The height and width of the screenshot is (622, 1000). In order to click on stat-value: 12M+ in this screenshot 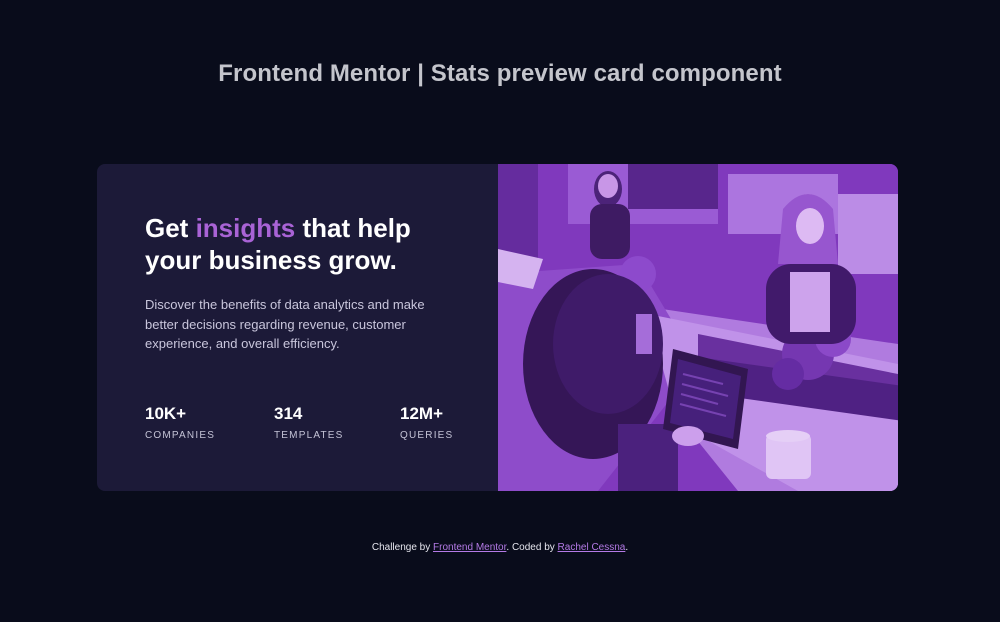, I will do `click(421, 413)`.